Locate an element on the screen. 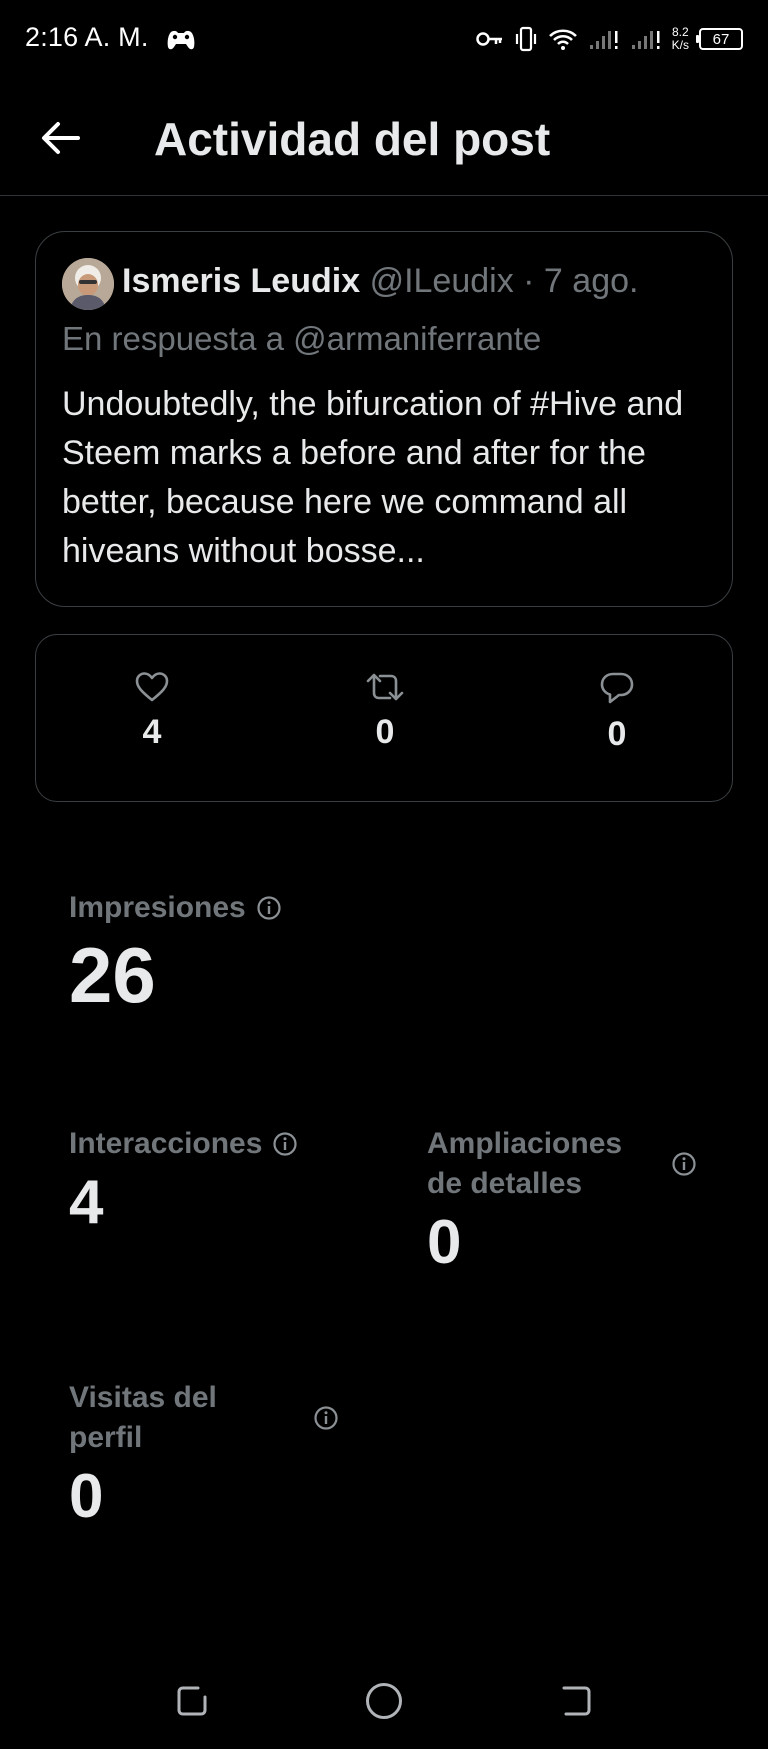 The image size is (768, 1749). status-icons: 8.2 K/s 67 is located at coordinates (609, 39).